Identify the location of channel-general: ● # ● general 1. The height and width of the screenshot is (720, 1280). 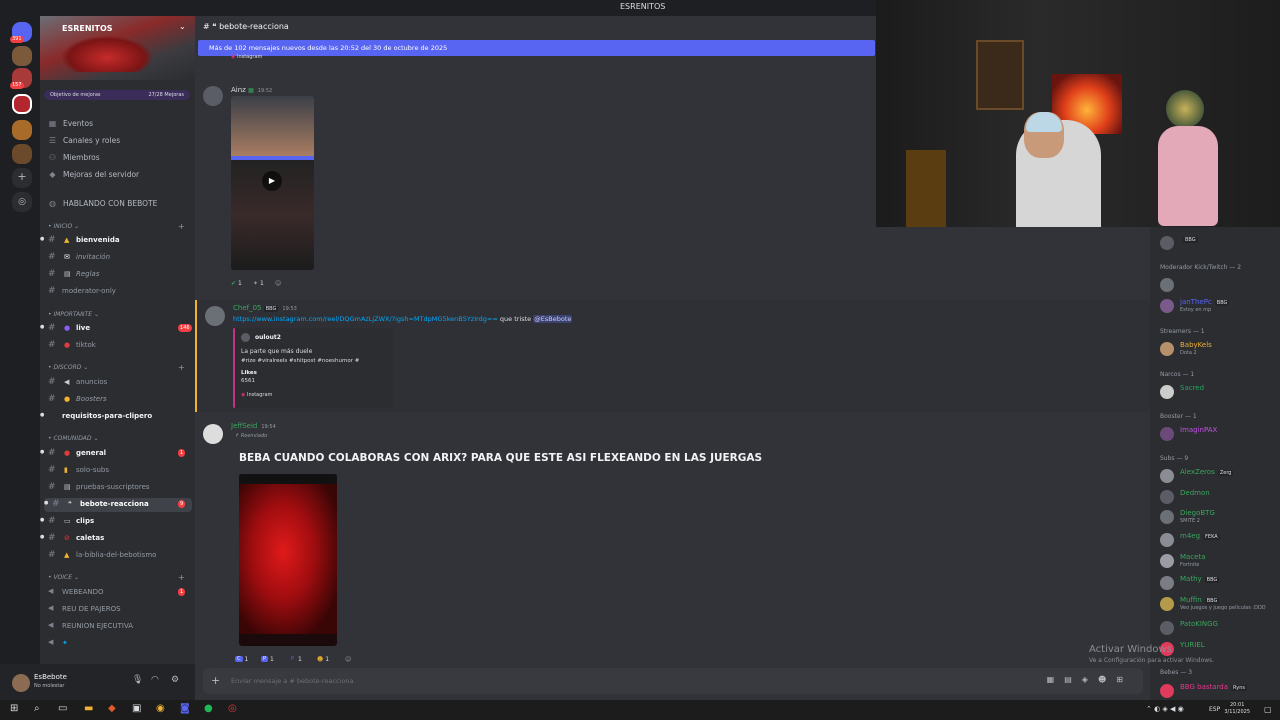
(117, 454).